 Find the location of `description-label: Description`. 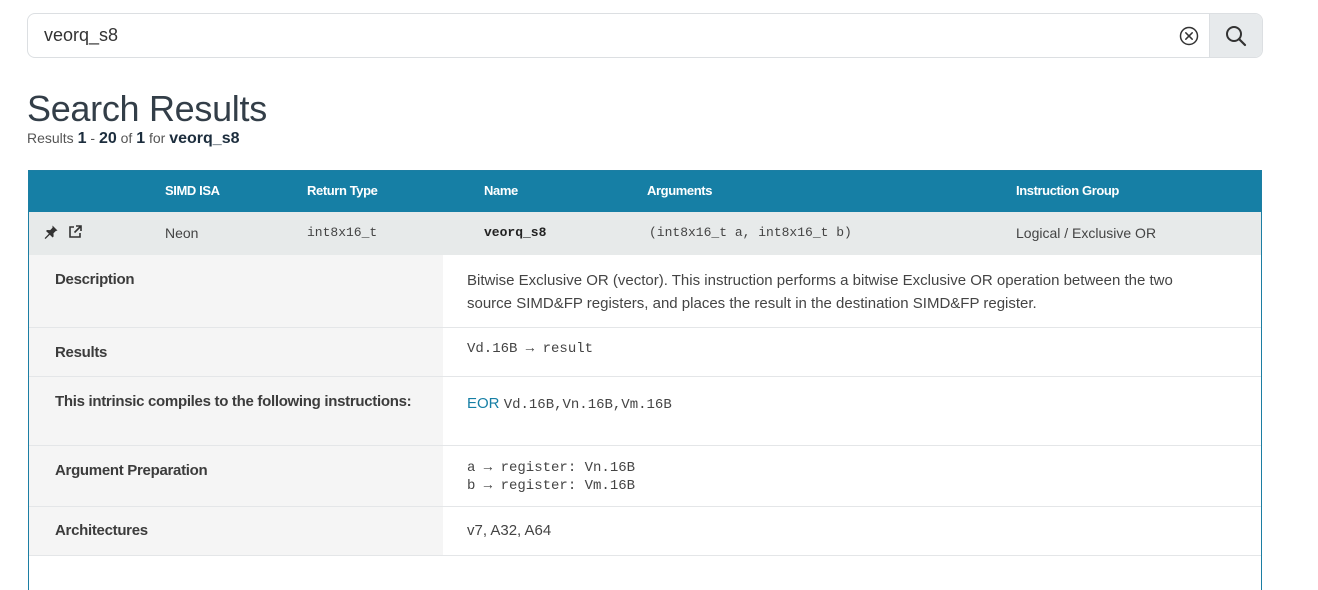

description-label: Description is located at coordinates (236, 291).